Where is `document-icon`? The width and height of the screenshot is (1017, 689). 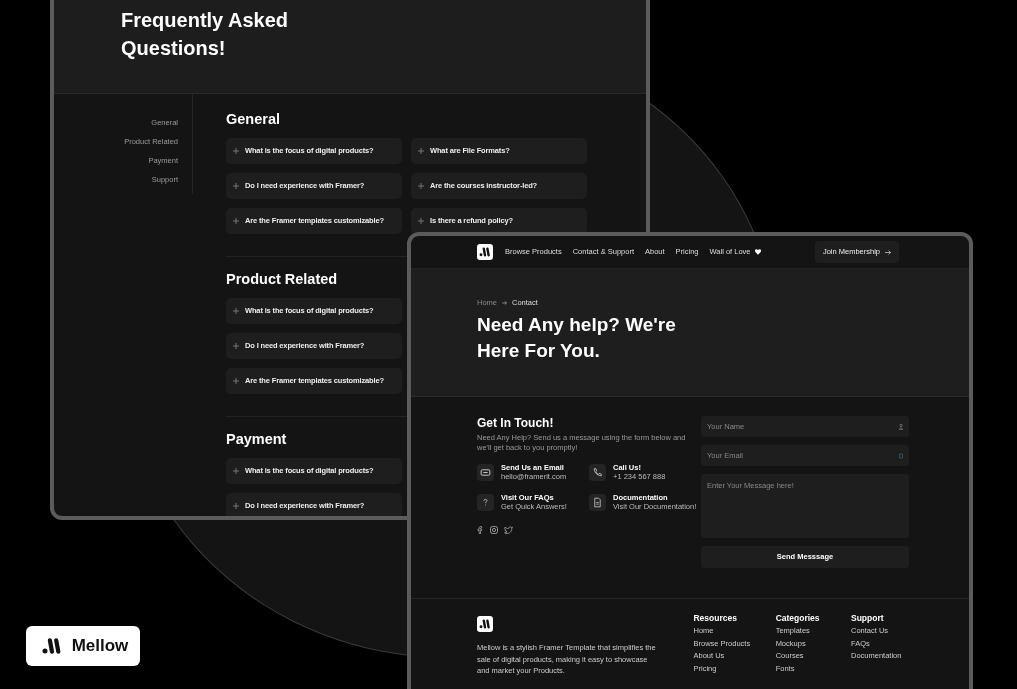 document-icon is located at coordinates (597, 503).